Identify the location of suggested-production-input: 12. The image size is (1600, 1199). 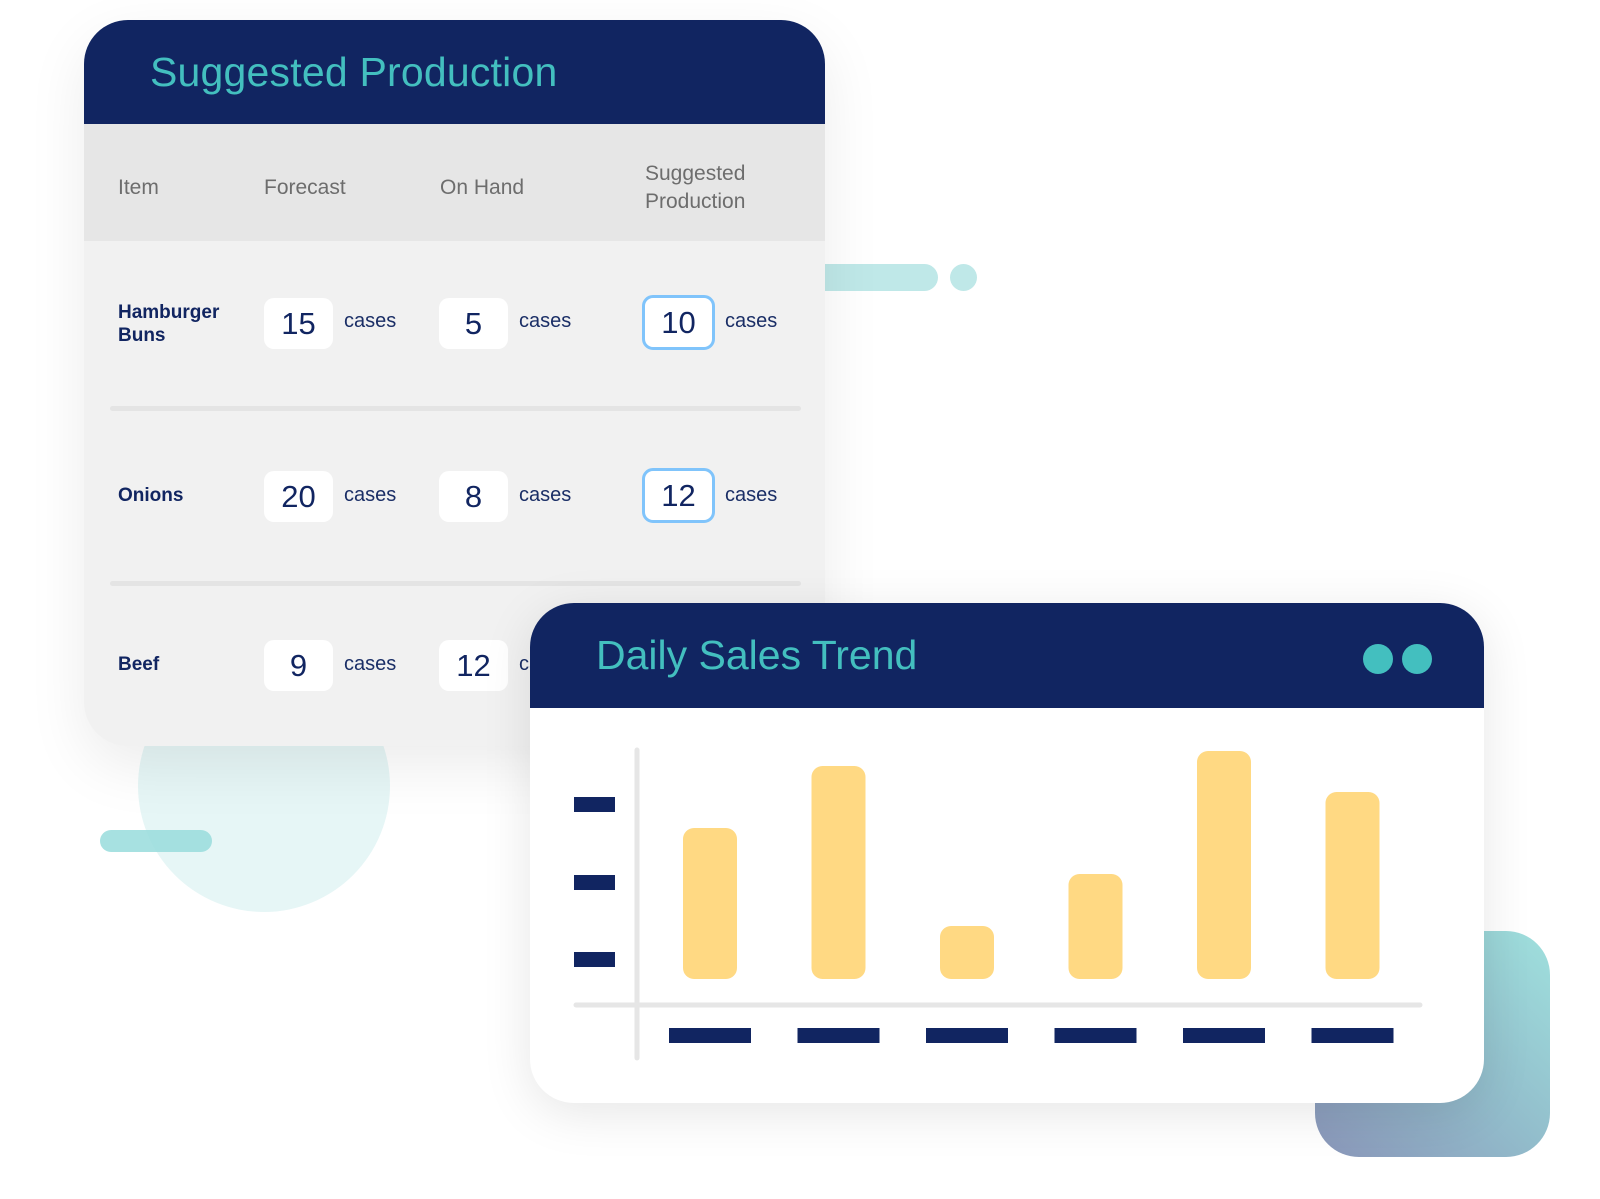
(678, 495).